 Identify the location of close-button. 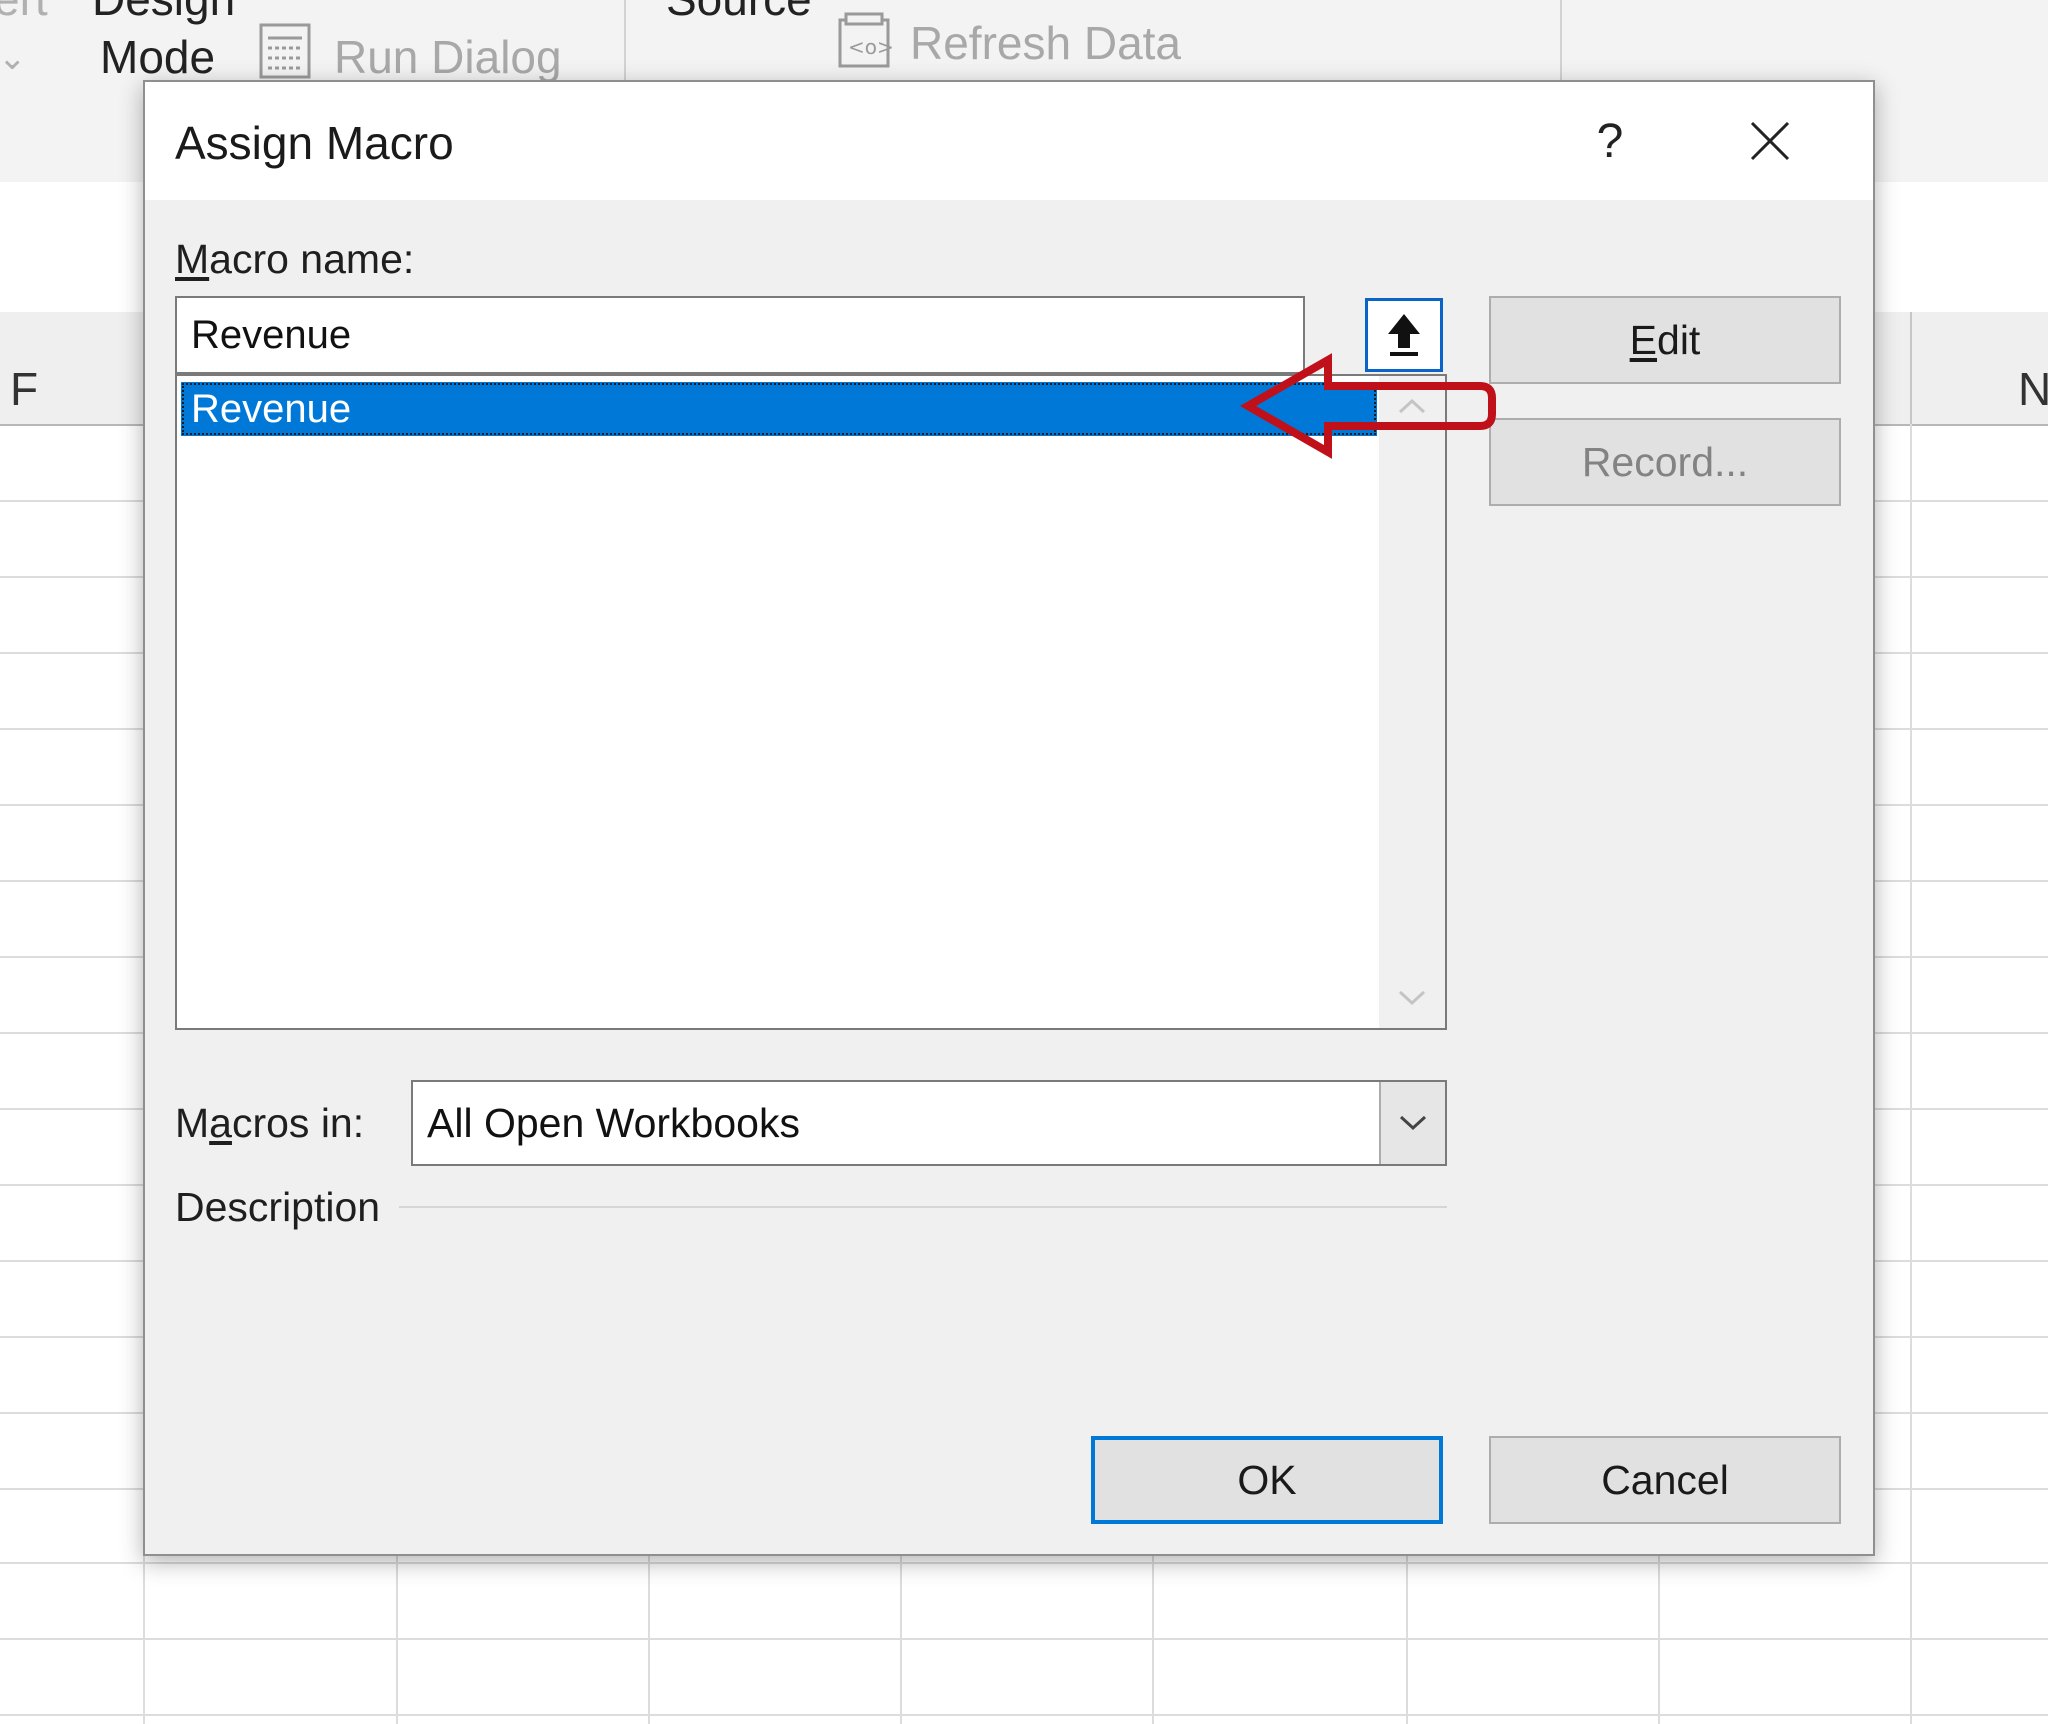
(1770, 141).